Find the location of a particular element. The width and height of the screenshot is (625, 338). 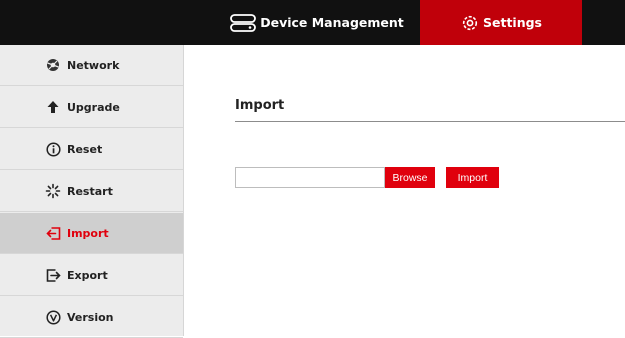

export-icon is located at coordinates (53, 275).